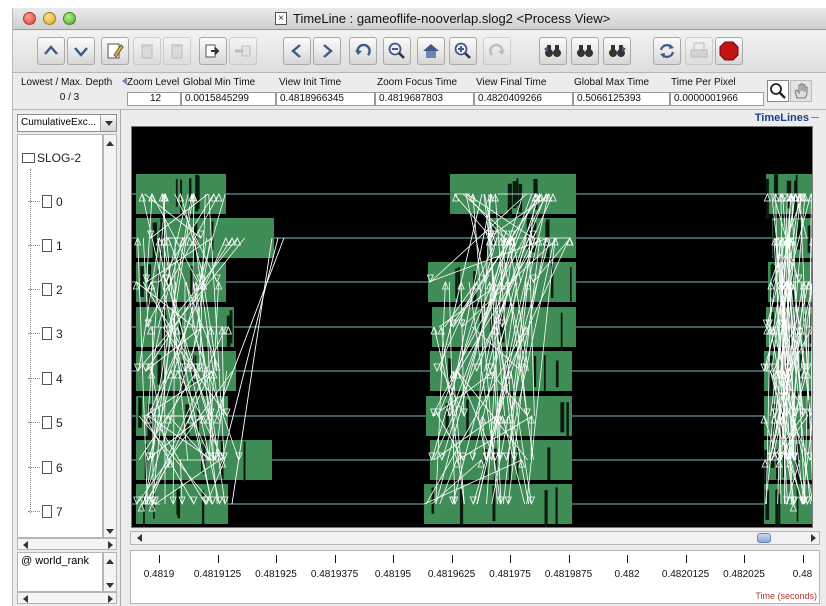 This screenshot has width=826, height=606. I want to click on zoom-out-icon, so click(396, 50).